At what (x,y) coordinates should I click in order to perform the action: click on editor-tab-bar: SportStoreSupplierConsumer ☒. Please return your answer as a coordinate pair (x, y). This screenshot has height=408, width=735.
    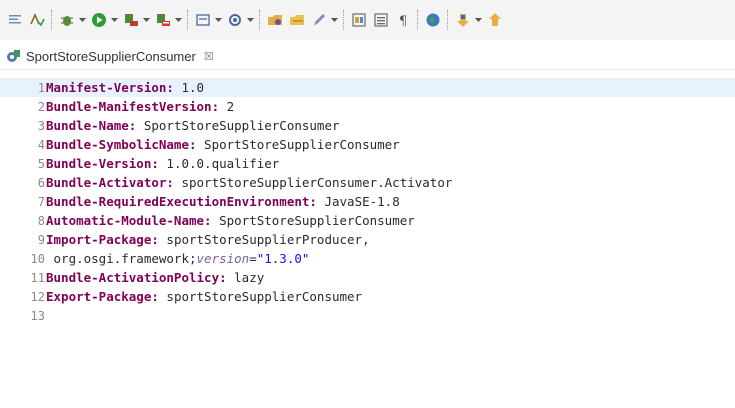
    Looking at the image, I should click on (367, 55).